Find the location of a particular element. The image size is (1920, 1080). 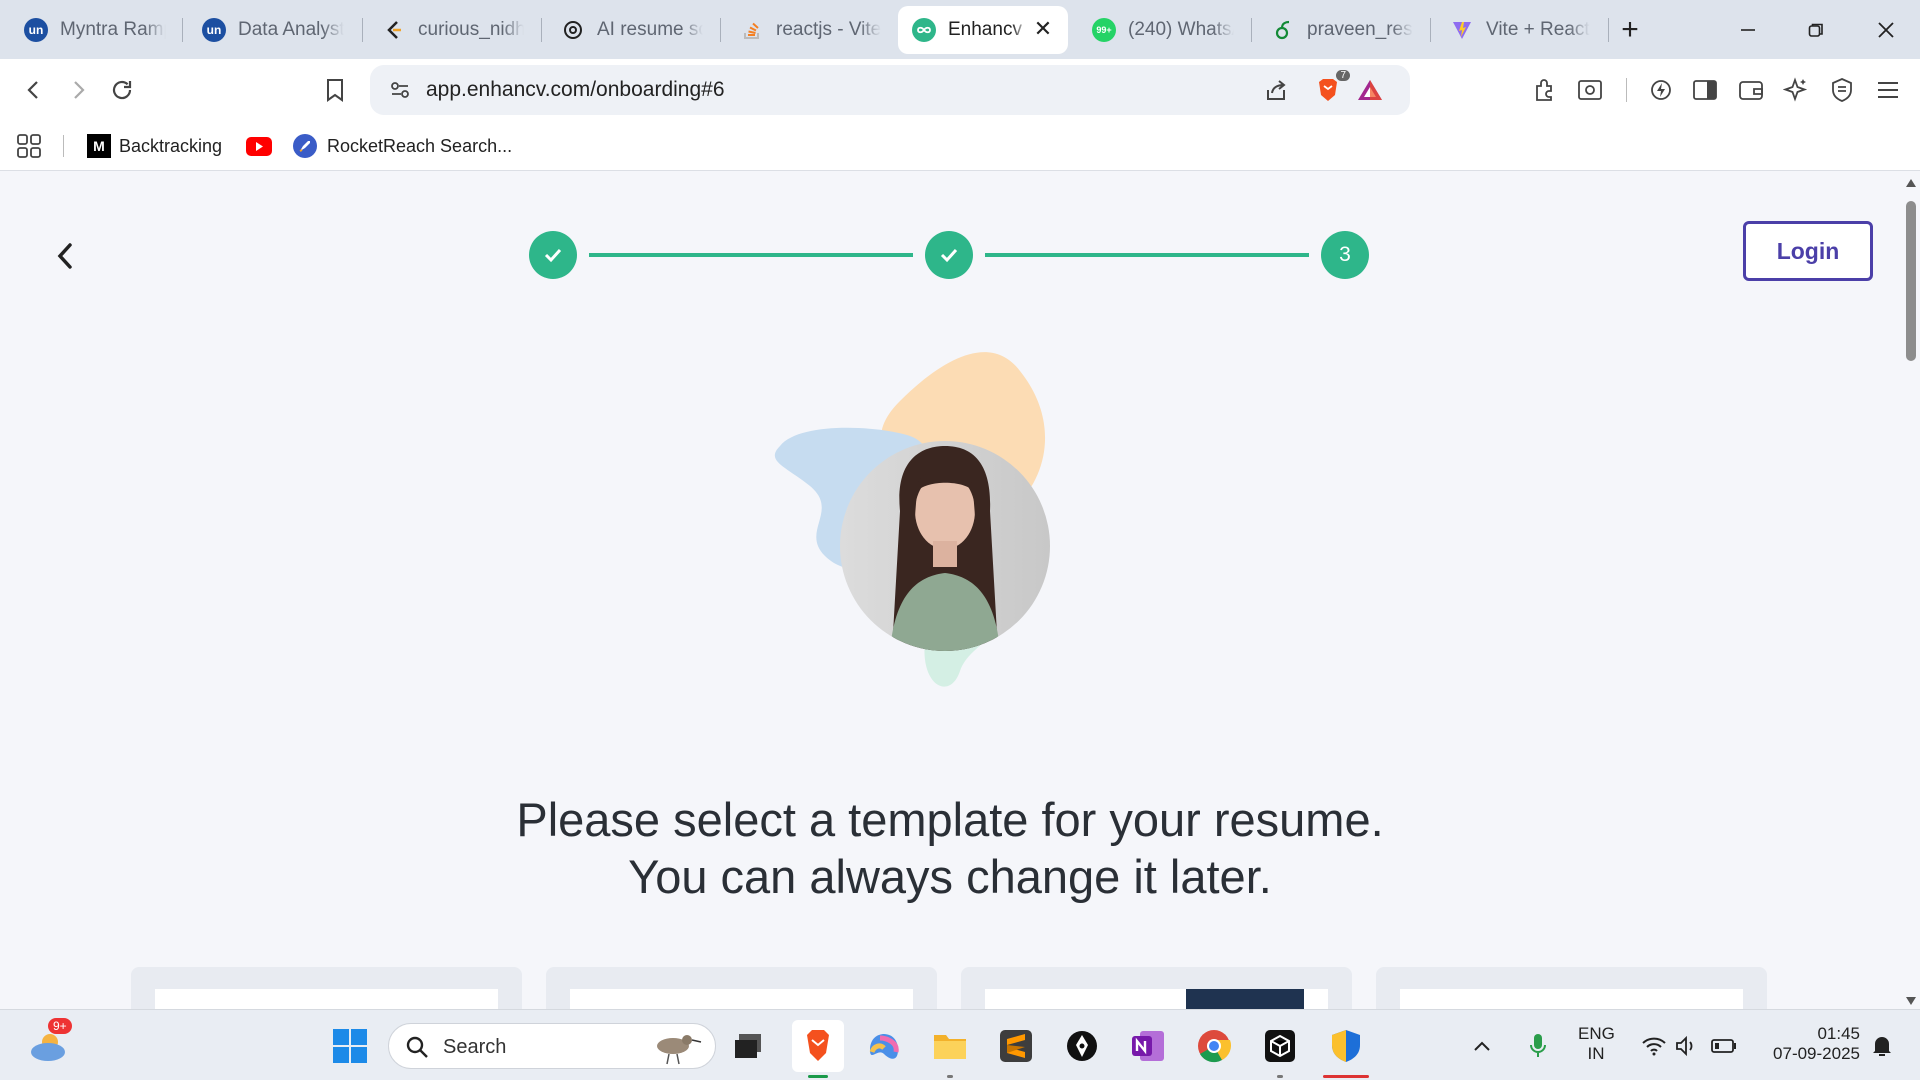

reload-button is located at coordinates (122, 90).